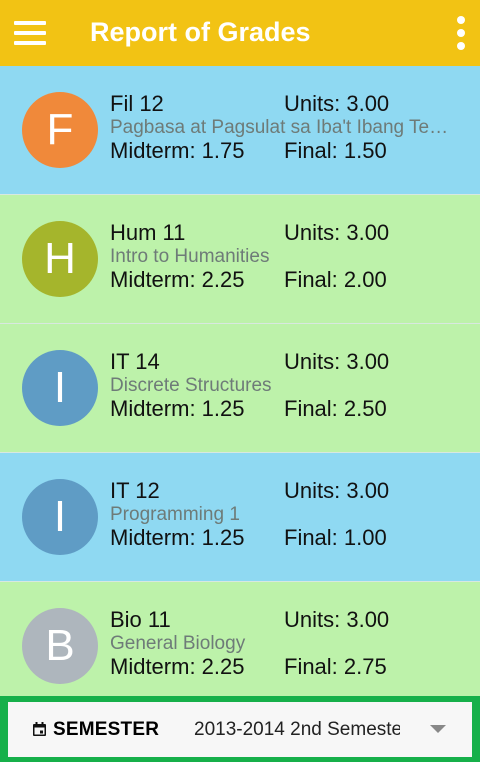 Image resolution: width=480 pixels, height=762 pixels. What do you see at coordinates (60, 259) in the screenshot?
I see `course-avatar: H` at bounding box center [60, 259].